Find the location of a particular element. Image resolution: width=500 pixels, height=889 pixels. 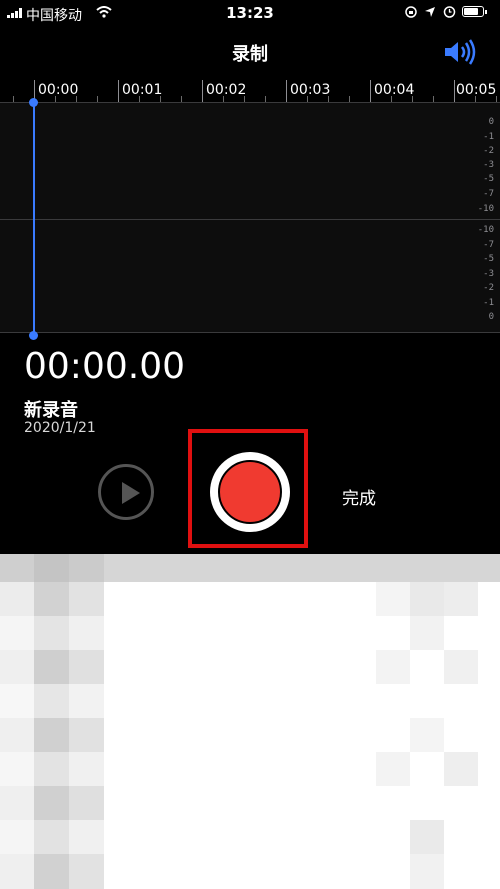

elapsed-time: 00:00.00 is located at coordinates (104, 366).